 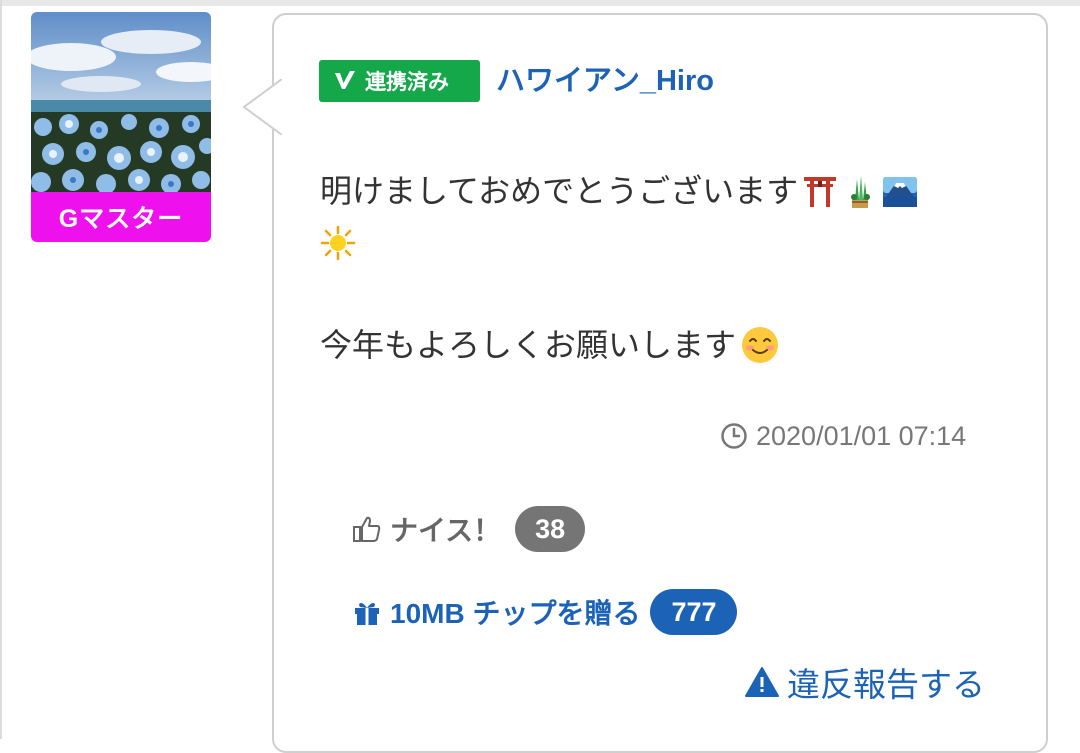 What do you see at coordinates (734, 436) in the screenshot?
I see `clock-icon` at bounding box center [734, 436].